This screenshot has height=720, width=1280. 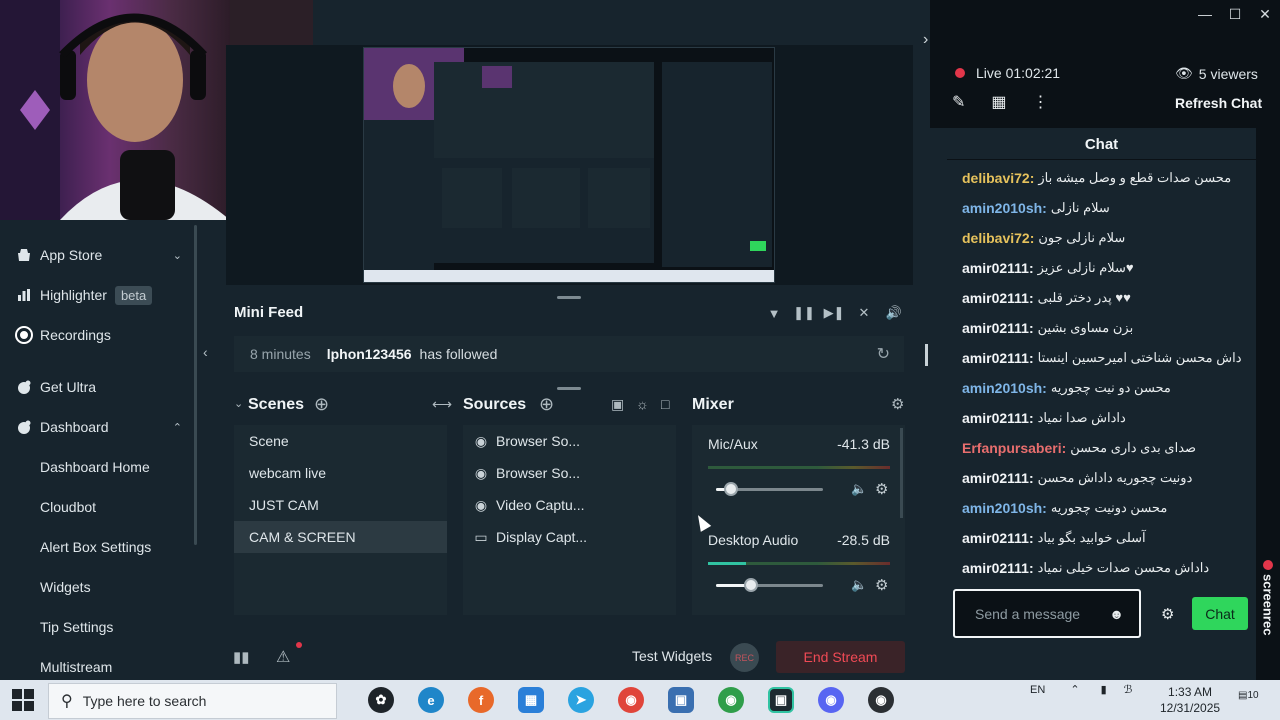 What do you see at coordinates (241, 657) in the screenshot?
I see `stats-icon: ▮▮` at bounding box center [241, 657].